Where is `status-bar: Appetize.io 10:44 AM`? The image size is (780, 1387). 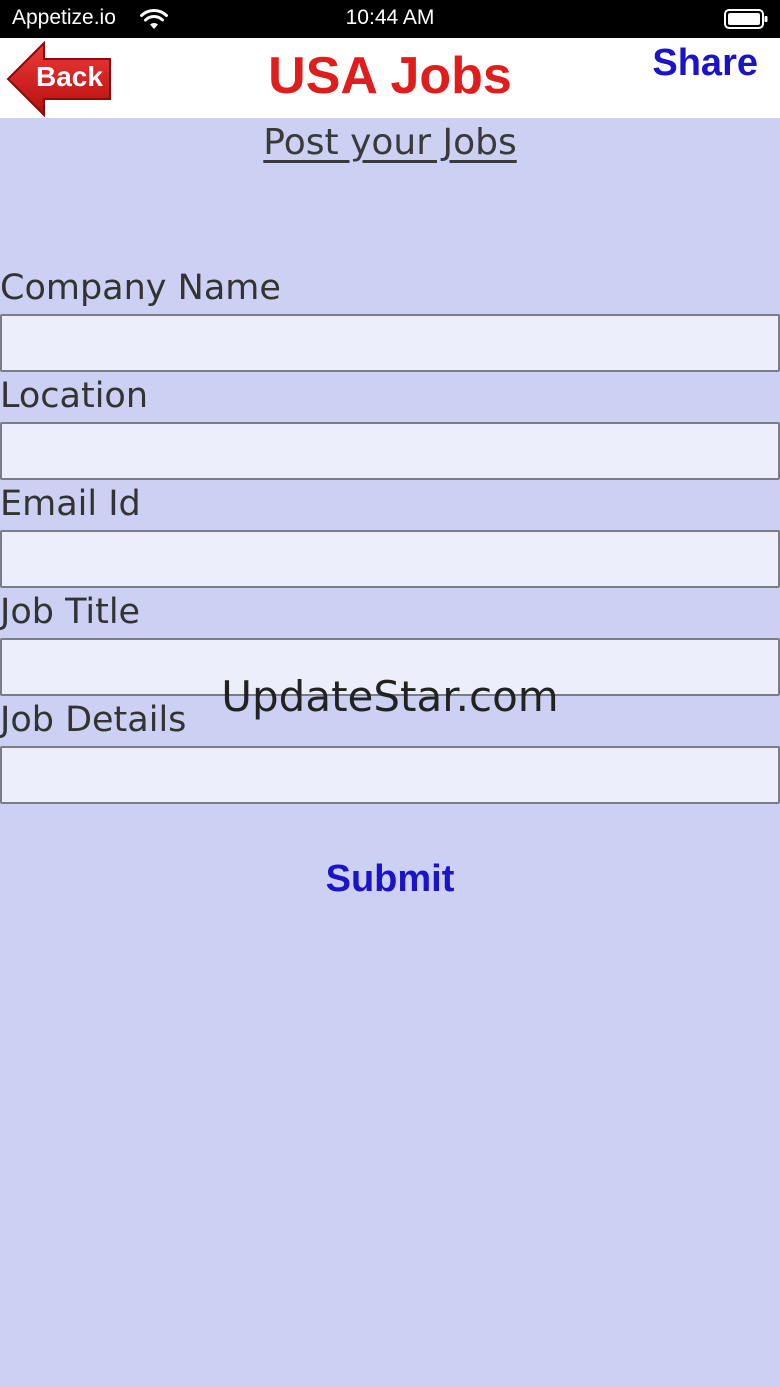
status-bar: Appetize.io 10:44 AM is located at coordinates (390, 19).